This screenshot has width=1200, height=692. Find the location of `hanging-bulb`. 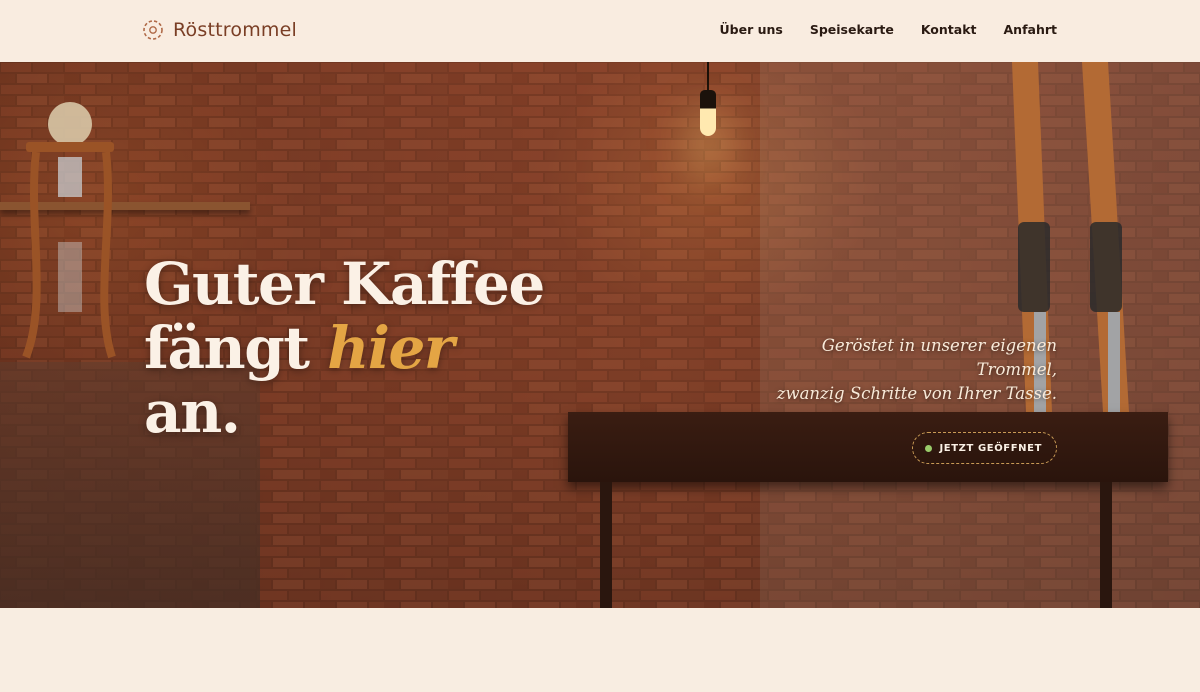

hanging-bulb is located at coordinates (708, 113).